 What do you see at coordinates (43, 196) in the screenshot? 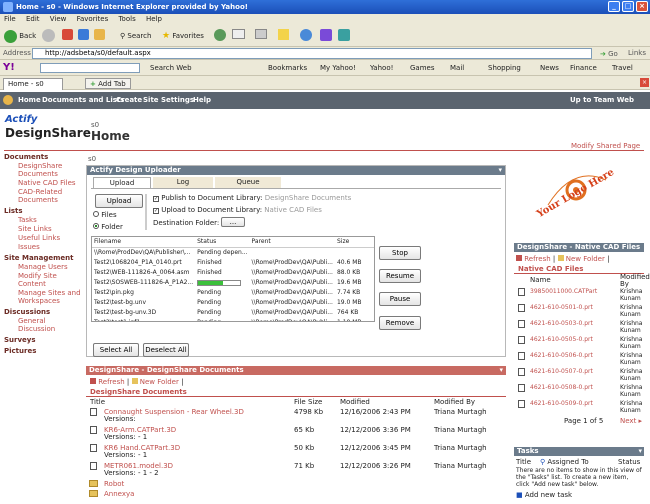
I see `sidebar-item: CAD-Related Documents` at bounding box center [43, 196].